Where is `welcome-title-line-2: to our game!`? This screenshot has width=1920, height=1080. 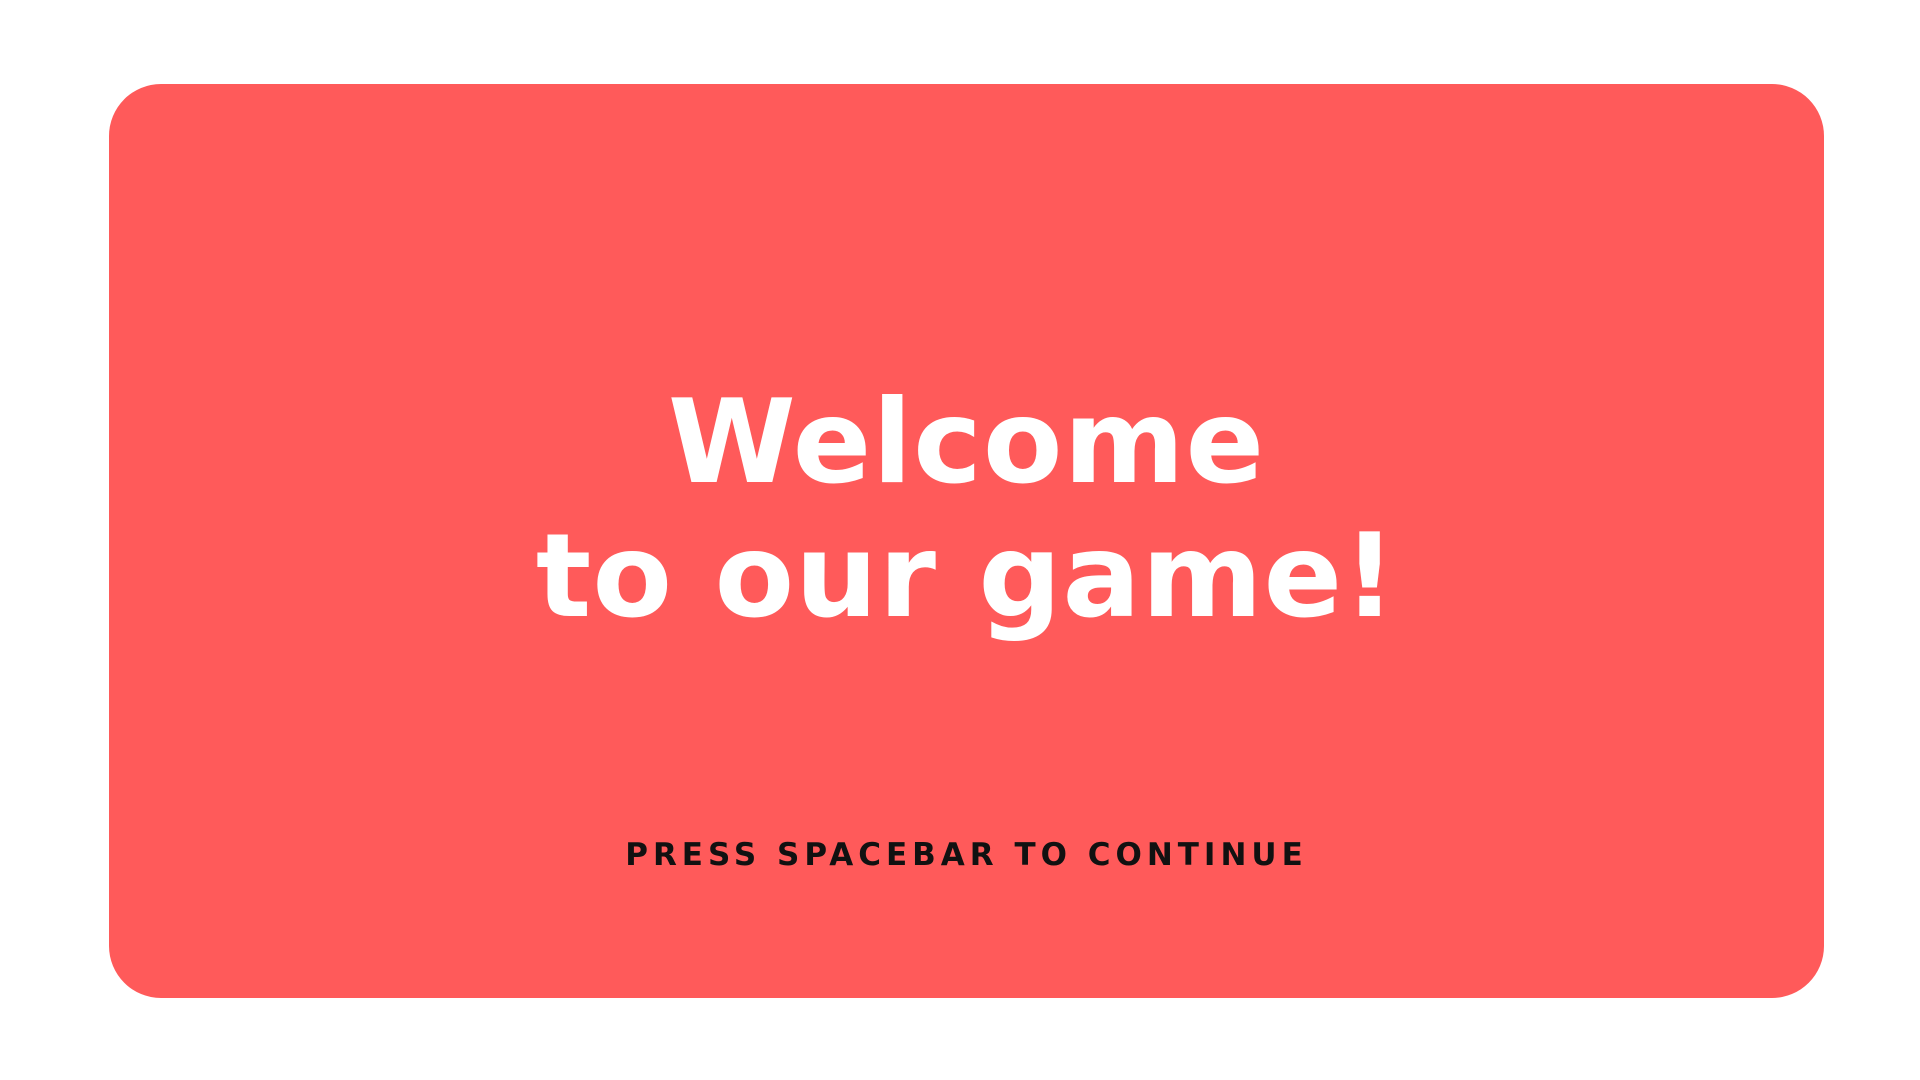 welcome-title-line-2: to our game! is located at coordinates (966, 576).